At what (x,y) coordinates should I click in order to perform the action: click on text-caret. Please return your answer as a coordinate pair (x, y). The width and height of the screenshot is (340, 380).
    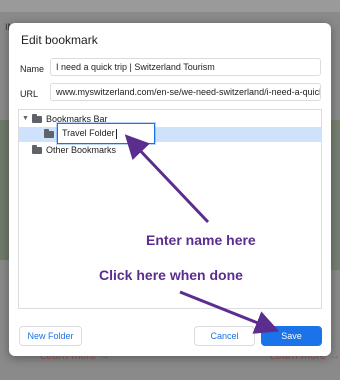
    Looking at the image, I should click on (116, 133).